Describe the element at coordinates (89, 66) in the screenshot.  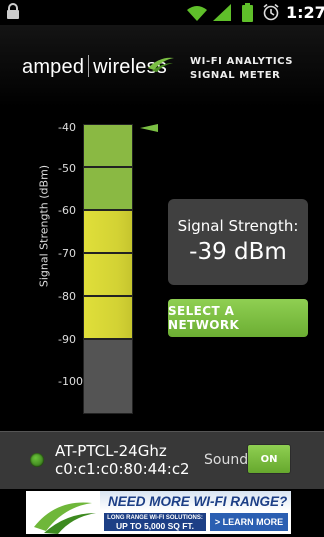
I see `logo-divider` at that location.